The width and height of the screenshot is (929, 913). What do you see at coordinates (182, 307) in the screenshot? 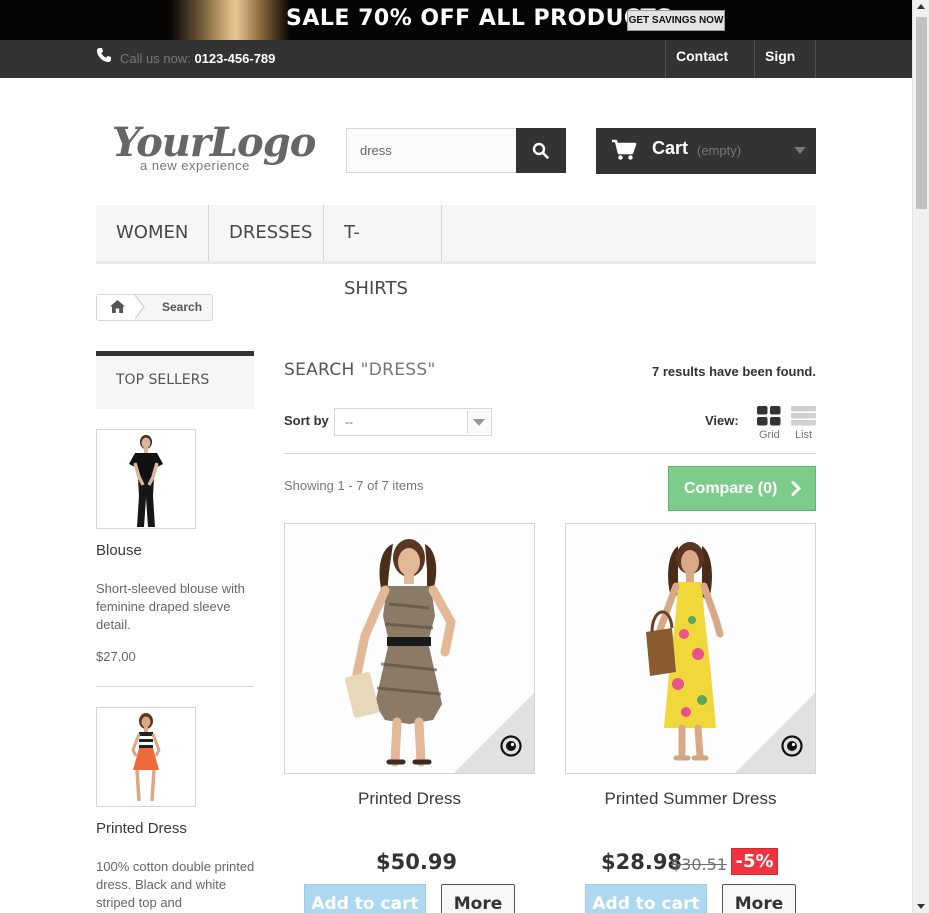
I see `breadcrumb-current: Search` at bounding box center [182, 307].